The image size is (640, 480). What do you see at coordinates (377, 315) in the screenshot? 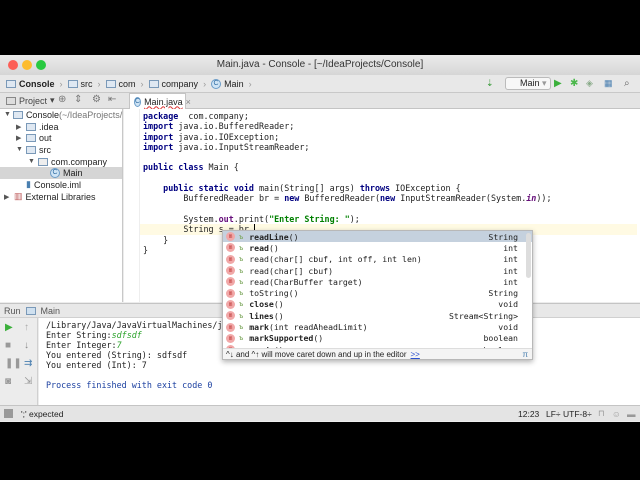
I see `completion-item: m ъ lines() Stream<String>` at bounding box center [377, 315].